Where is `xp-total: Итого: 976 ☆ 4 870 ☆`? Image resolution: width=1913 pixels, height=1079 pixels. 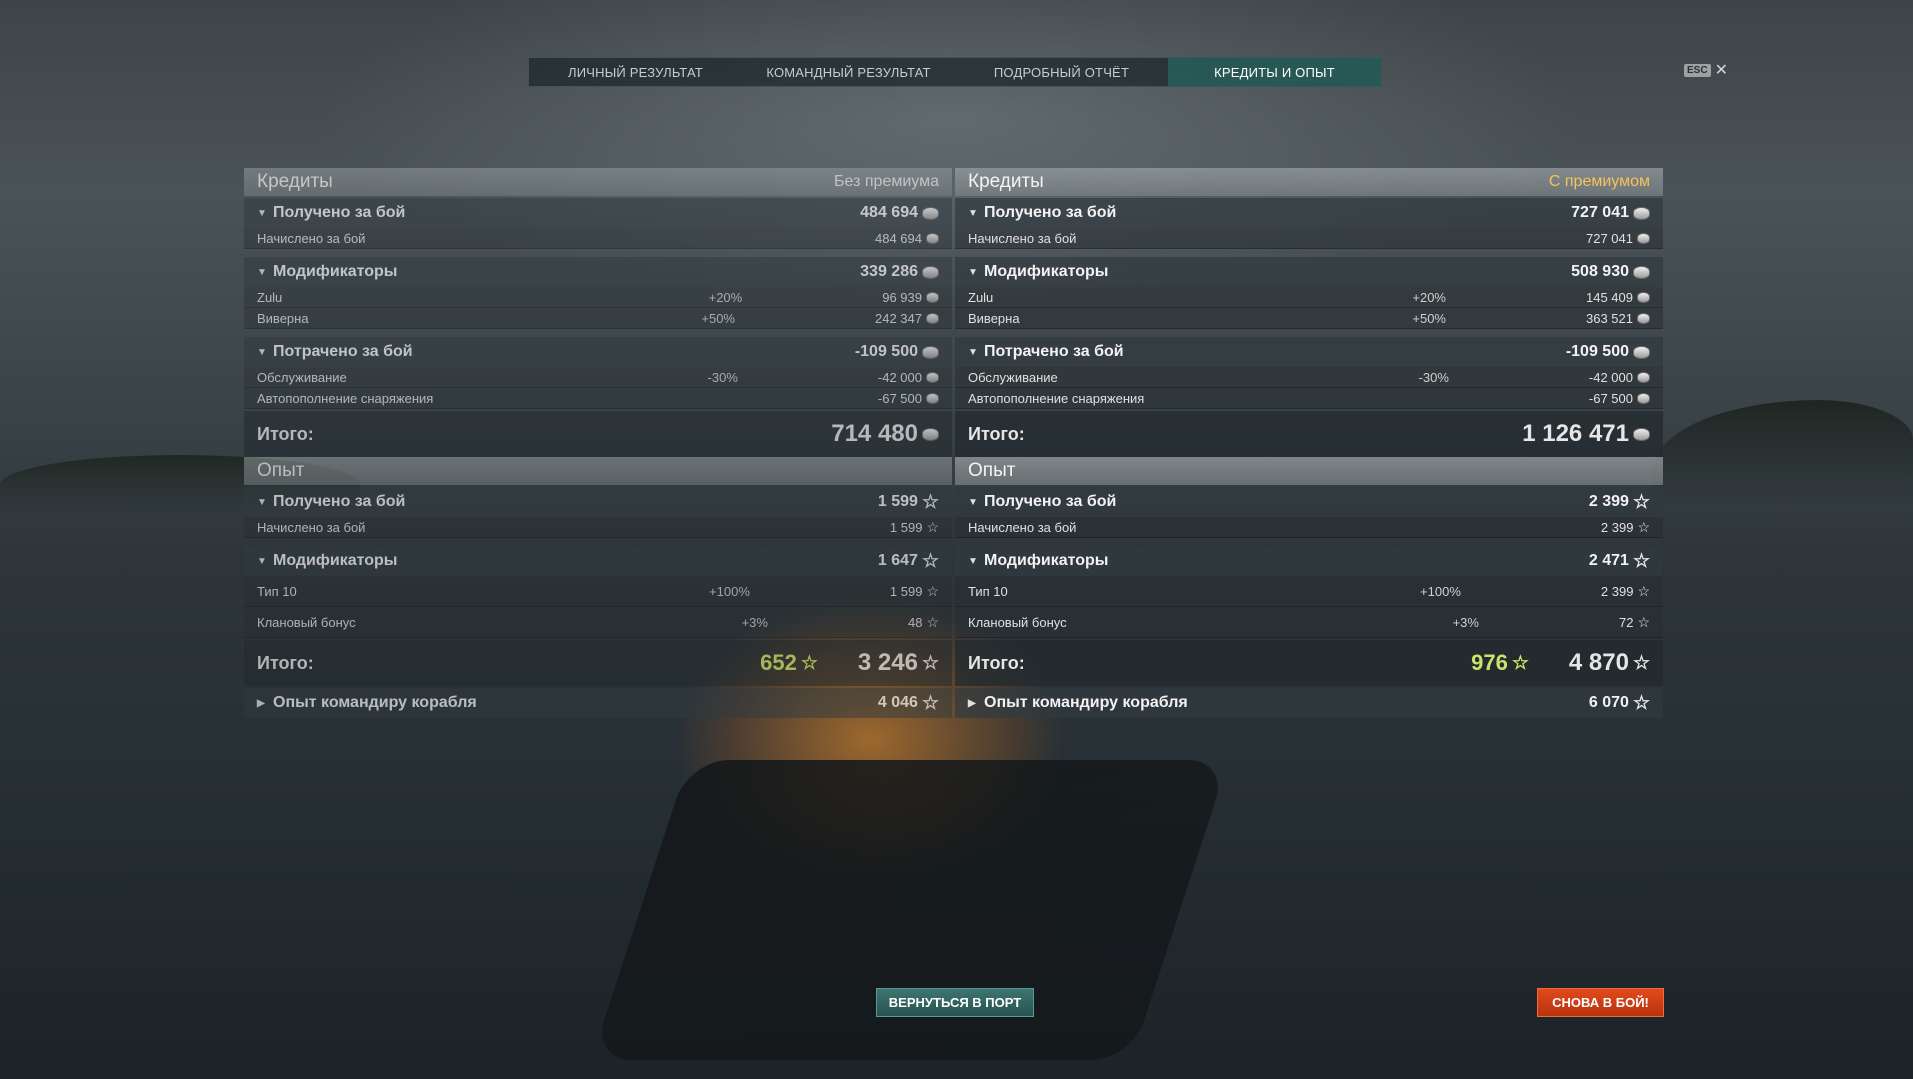
xp-total: Итого: 976 ☆ 4 870 ☆ is located at coordinates (1309, 663).